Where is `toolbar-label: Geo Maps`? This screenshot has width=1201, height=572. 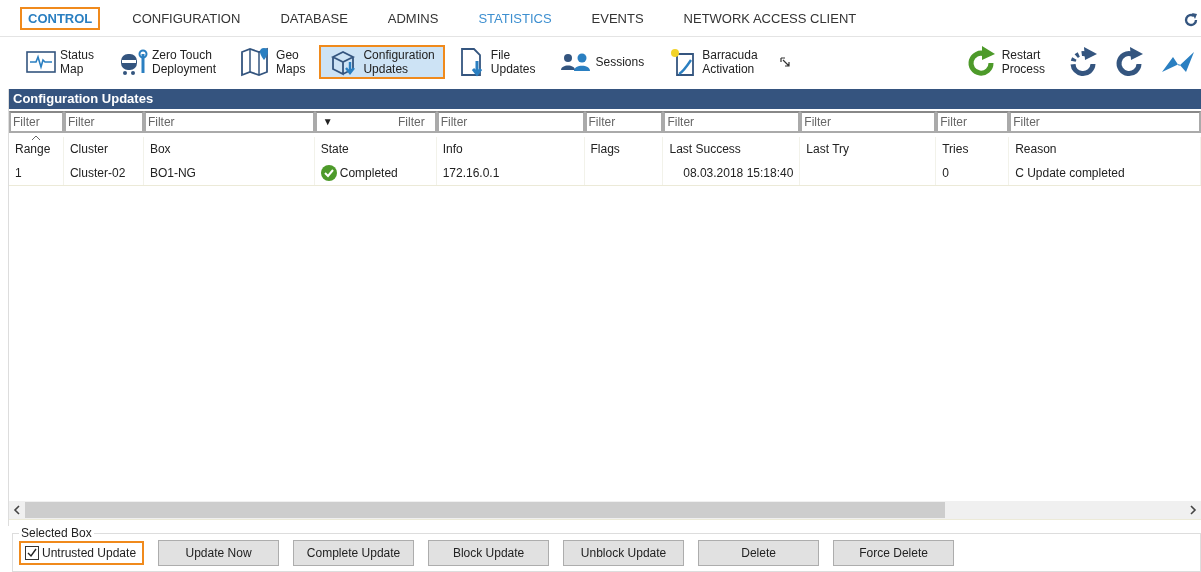
toolbar-label: Geo Maps is located at coordinates (291, 62).